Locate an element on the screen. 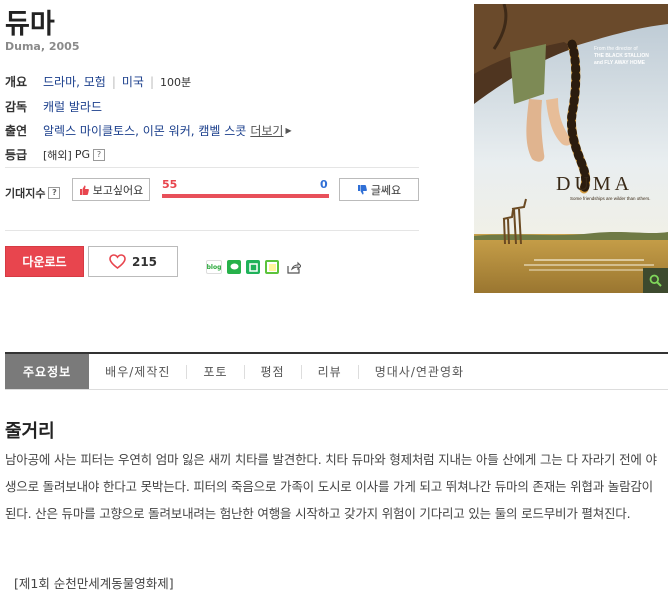  tab-quotes-related: 명대사/연관영화 is located at coordinates (419, 371).